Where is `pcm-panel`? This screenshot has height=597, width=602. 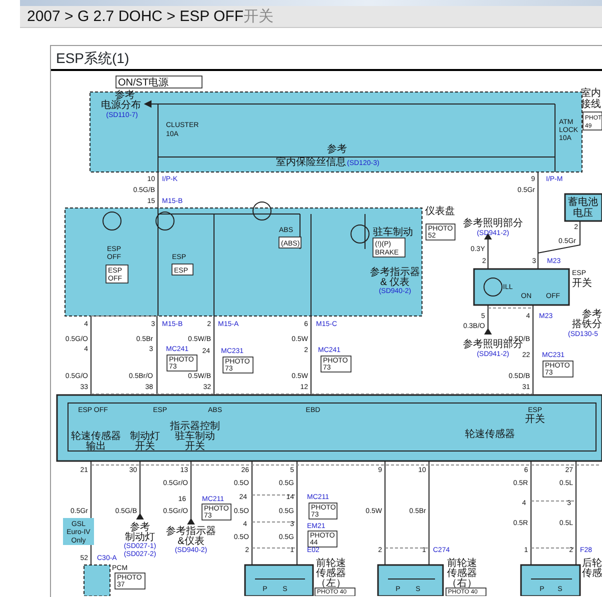 pcm-panel is located at coordinates (97, 580).